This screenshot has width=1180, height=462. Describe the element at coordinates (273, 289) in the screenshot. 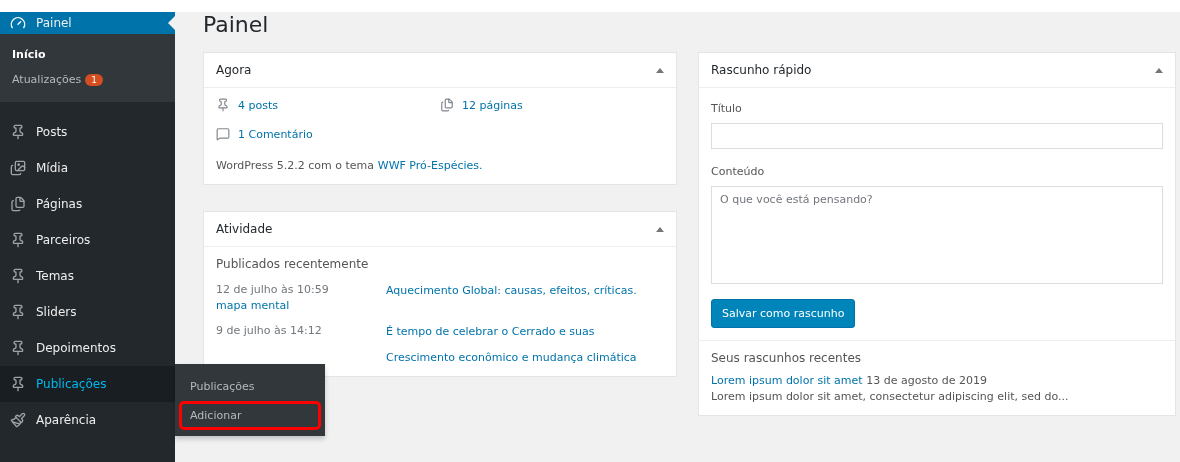

I see `post-date: 12 de julho às 10:59` at that location.